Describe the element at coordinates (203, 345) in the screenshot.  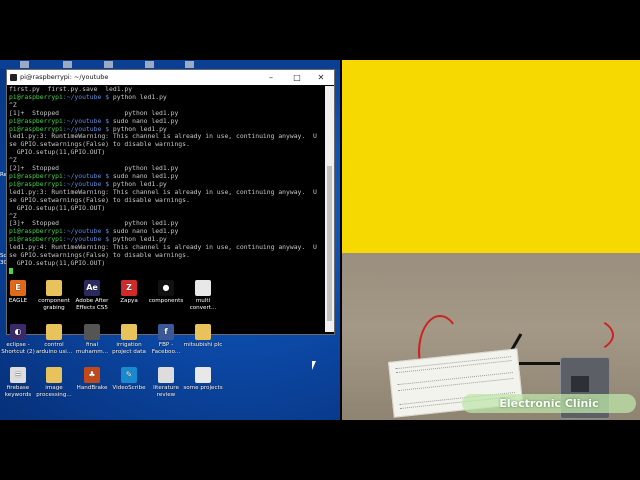
I see `desktop-icon-label: mitsubishi plc` at that location.